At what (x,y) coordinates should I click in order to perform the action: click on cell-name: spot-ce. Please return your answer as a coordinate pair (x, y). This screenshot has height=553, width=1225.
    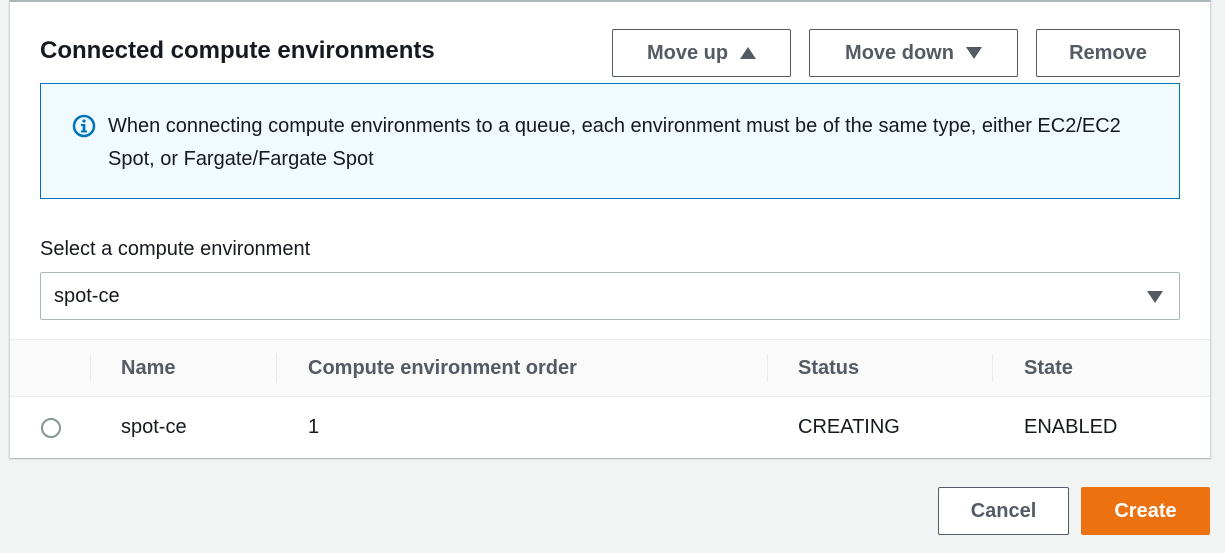
    Looking at the image, I should click on (154, 427).